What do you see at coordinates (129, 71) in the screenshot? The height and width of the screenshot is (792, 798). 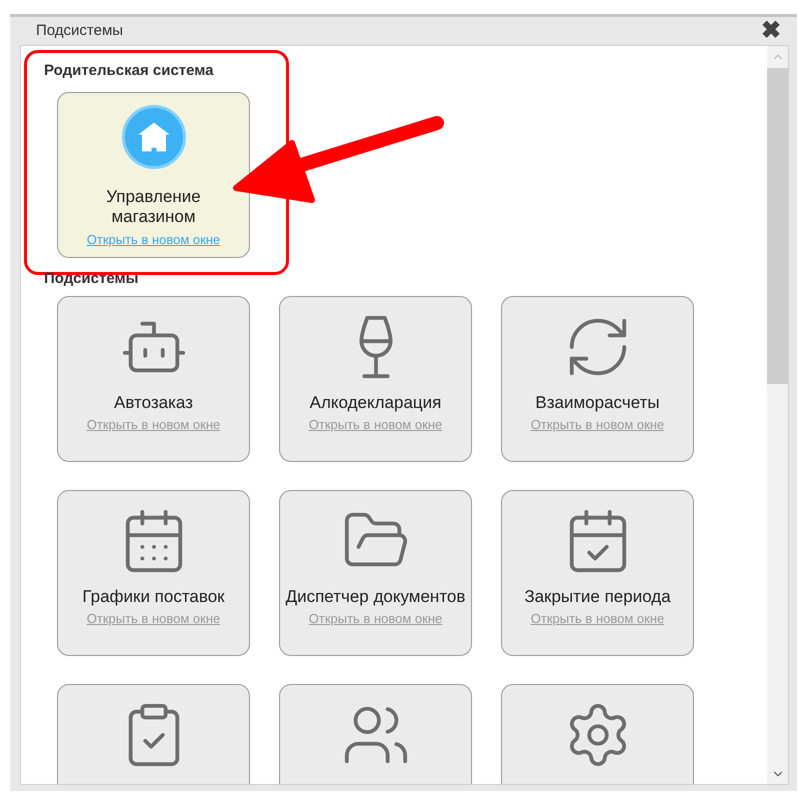 I see `section-heading: Родительская система` at bounding box center [129, 71].